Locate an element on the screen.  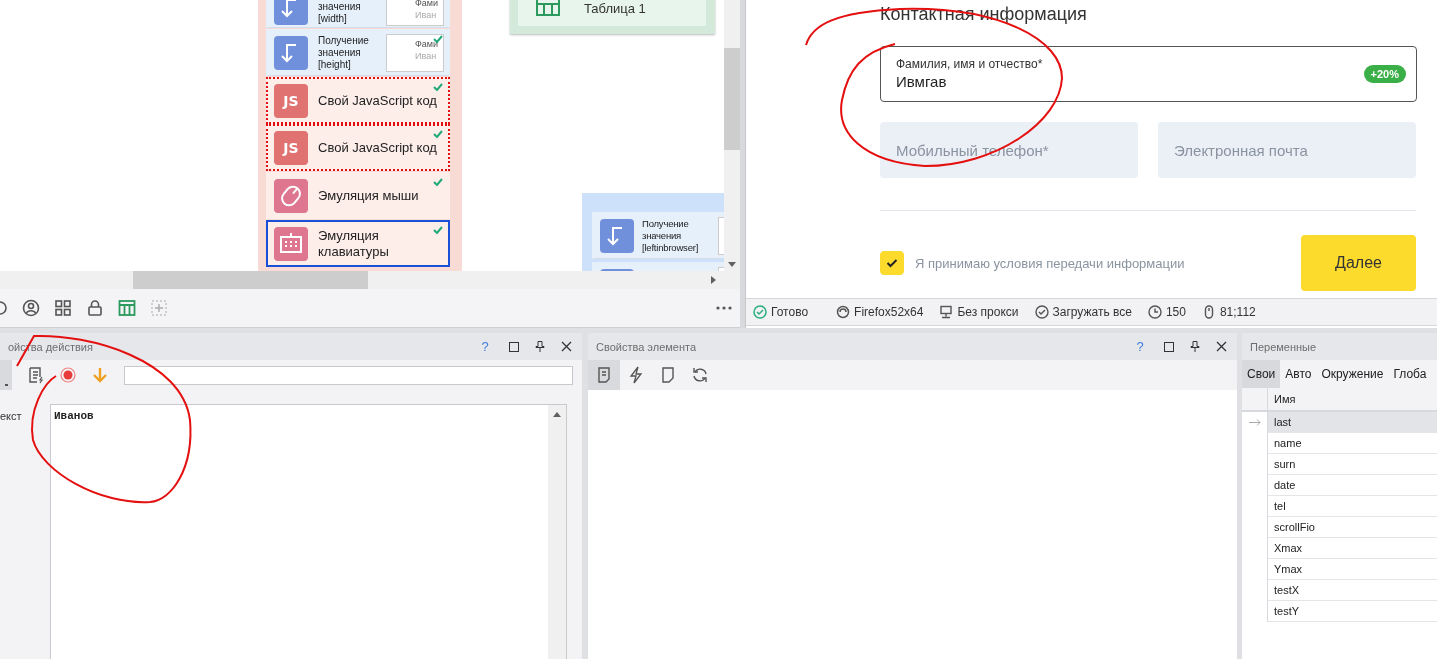
checkbox-label: Я принимаю условия передачи информации is located at coordinates (1050, 263).